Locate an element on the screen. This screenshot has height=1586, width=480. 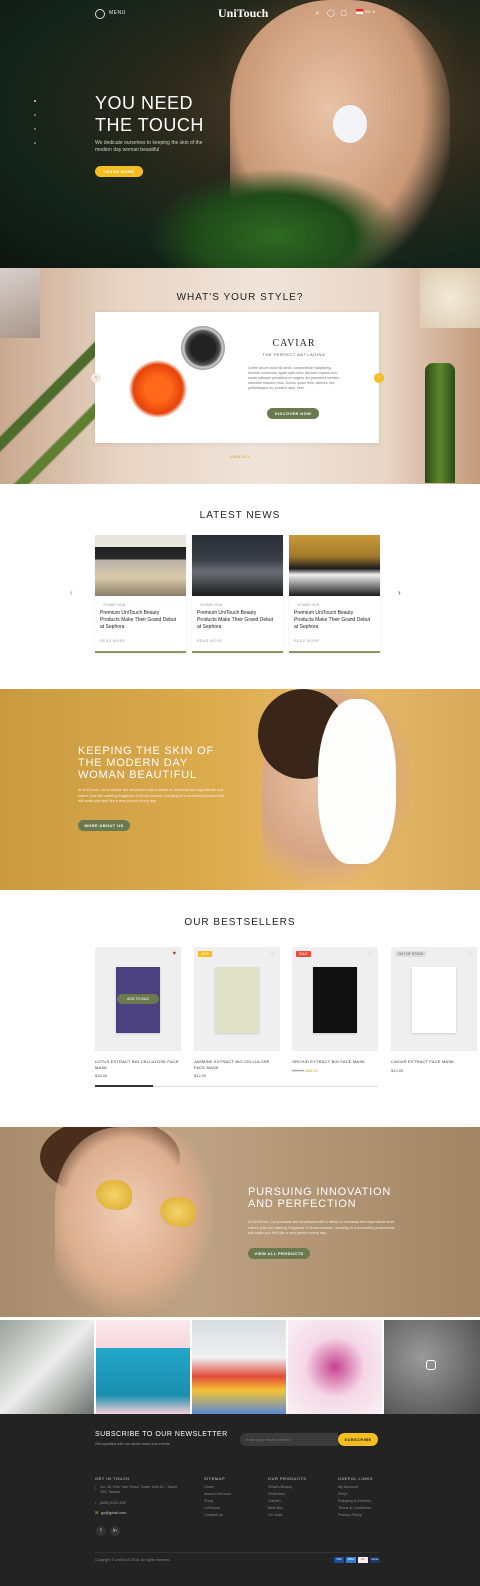
language-selector: SG ▾ is located at coordinates (365, 11).